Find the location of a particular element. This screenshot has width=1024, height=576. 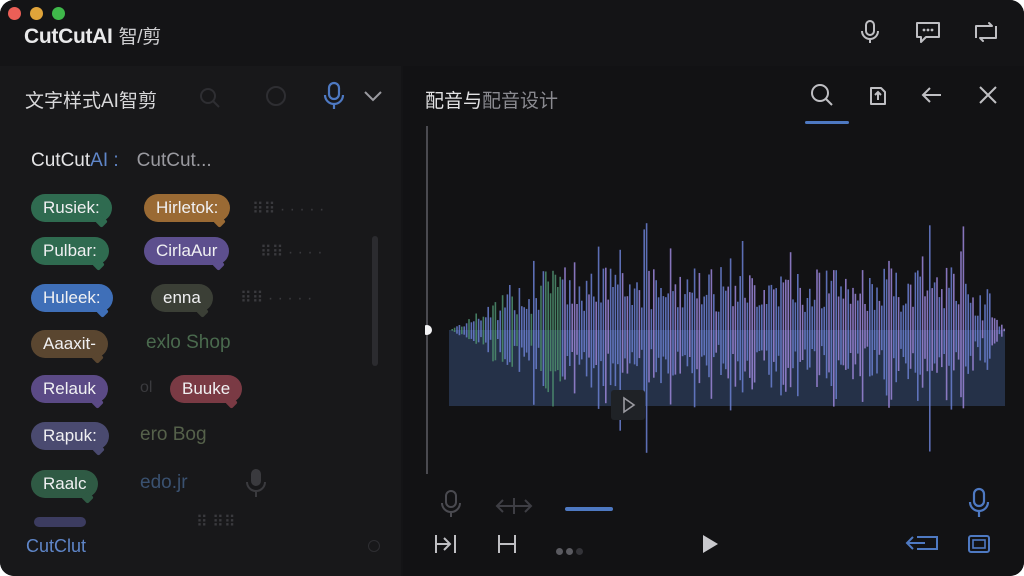

app-name: CutCutAI is located at coordinates (68, 36).